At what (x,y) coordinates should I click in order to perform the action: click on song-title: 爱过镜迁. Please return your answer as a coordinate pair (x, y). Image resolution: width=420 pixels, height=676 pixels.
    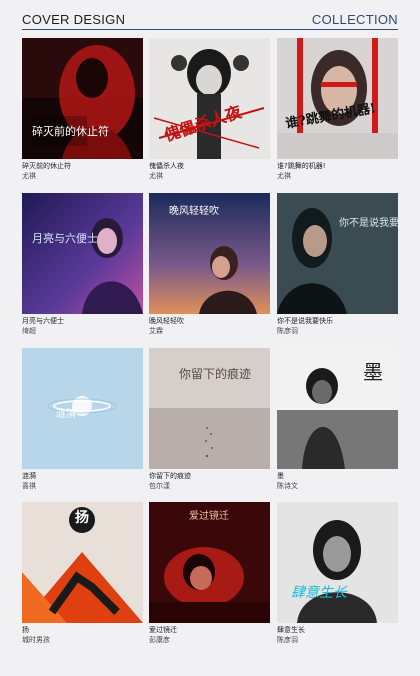
    Looking at the image, I should click on (163, 630).